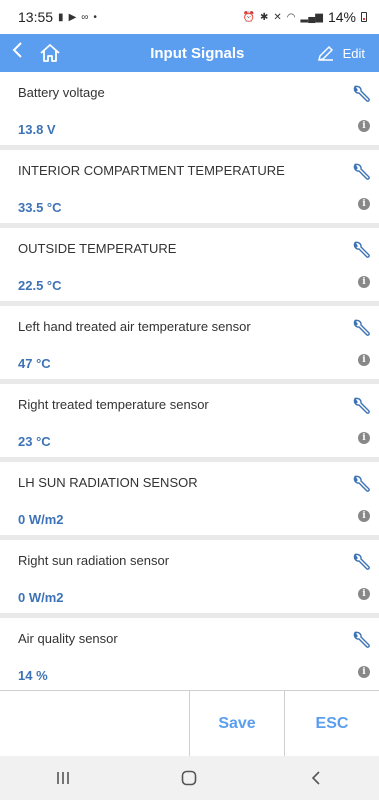 Image resolution: width=379 pixels, height=800 pixels. Describe the element at coordinates (95, 17) in the screenshot. I see `more-notifications-icon: •` at that location.